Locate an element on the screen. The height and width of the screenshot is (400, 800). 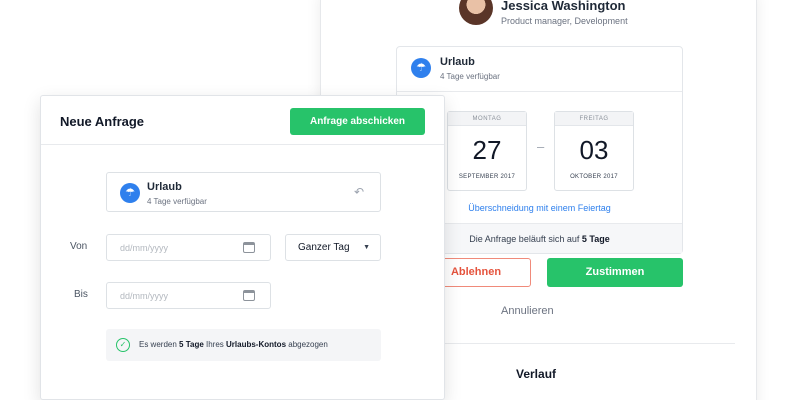
note-prefix: Es werden is located at coordinates (159, 344).